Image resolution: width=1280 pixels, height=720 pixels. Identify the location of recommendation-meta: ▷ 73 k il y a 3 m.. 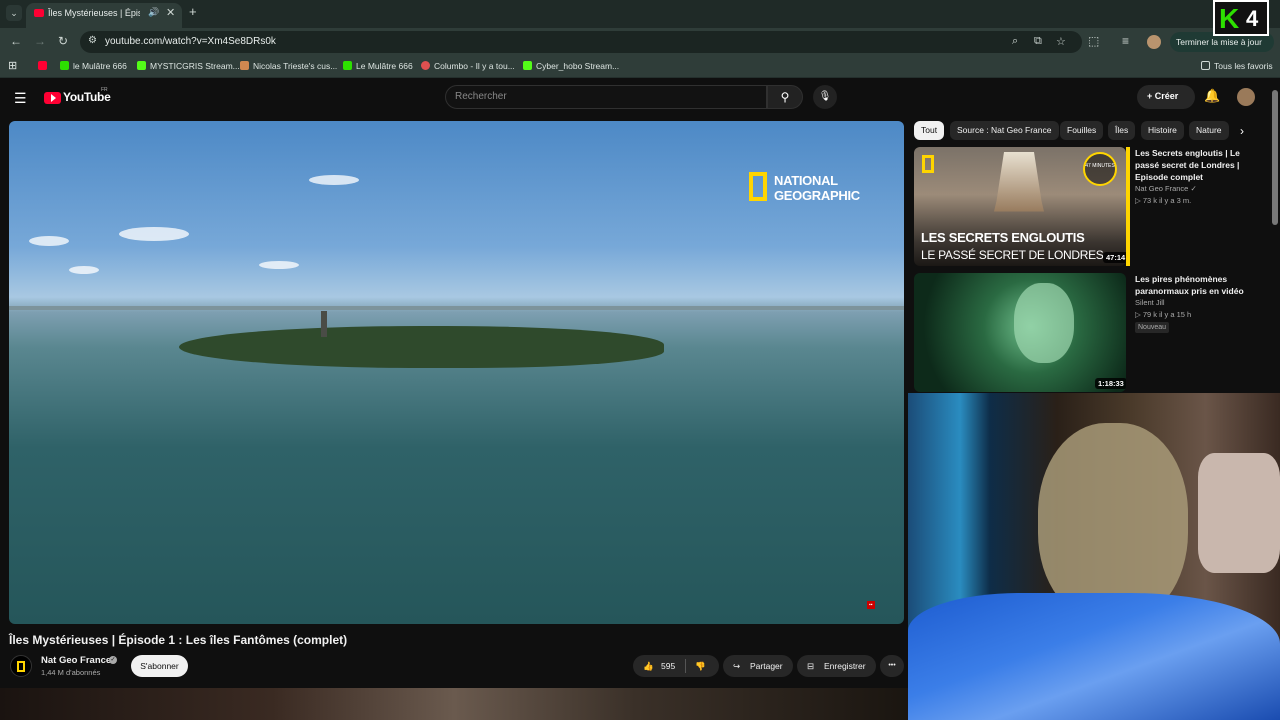
(1163, 200).